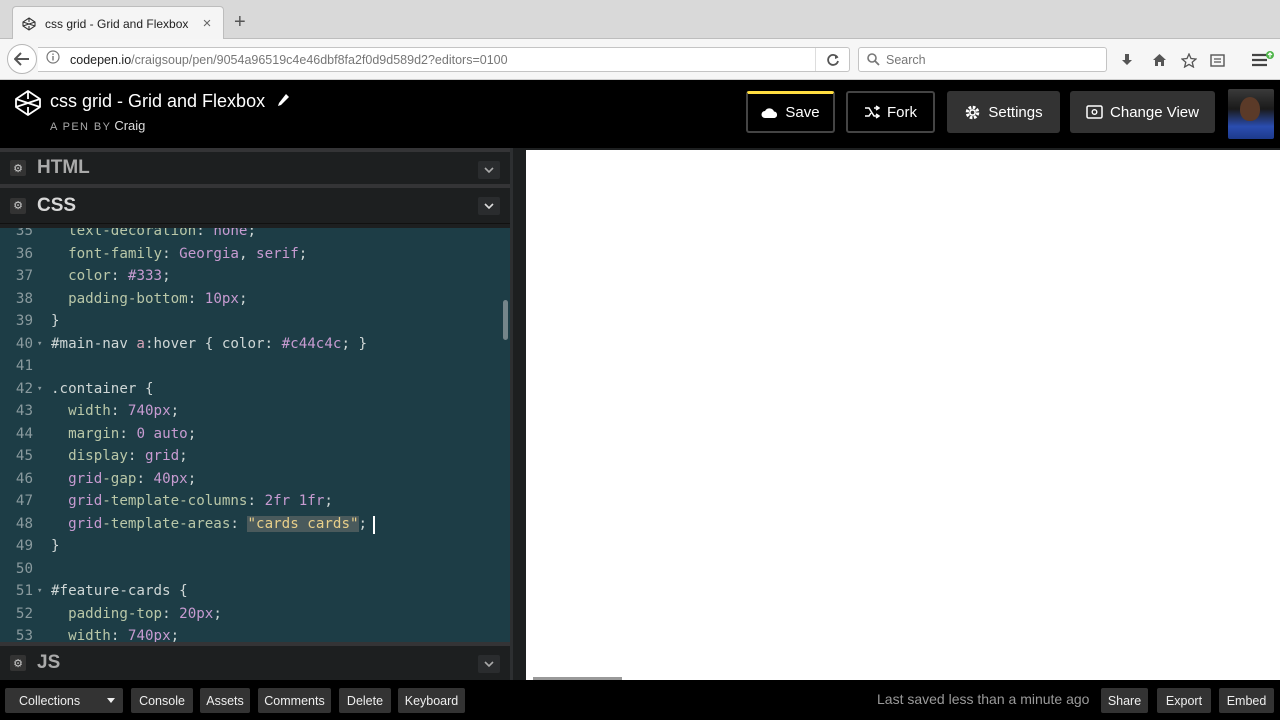 The height and width of the screenshot is (720, 1280). I want to click on line-number: 46, so click(24, 478).